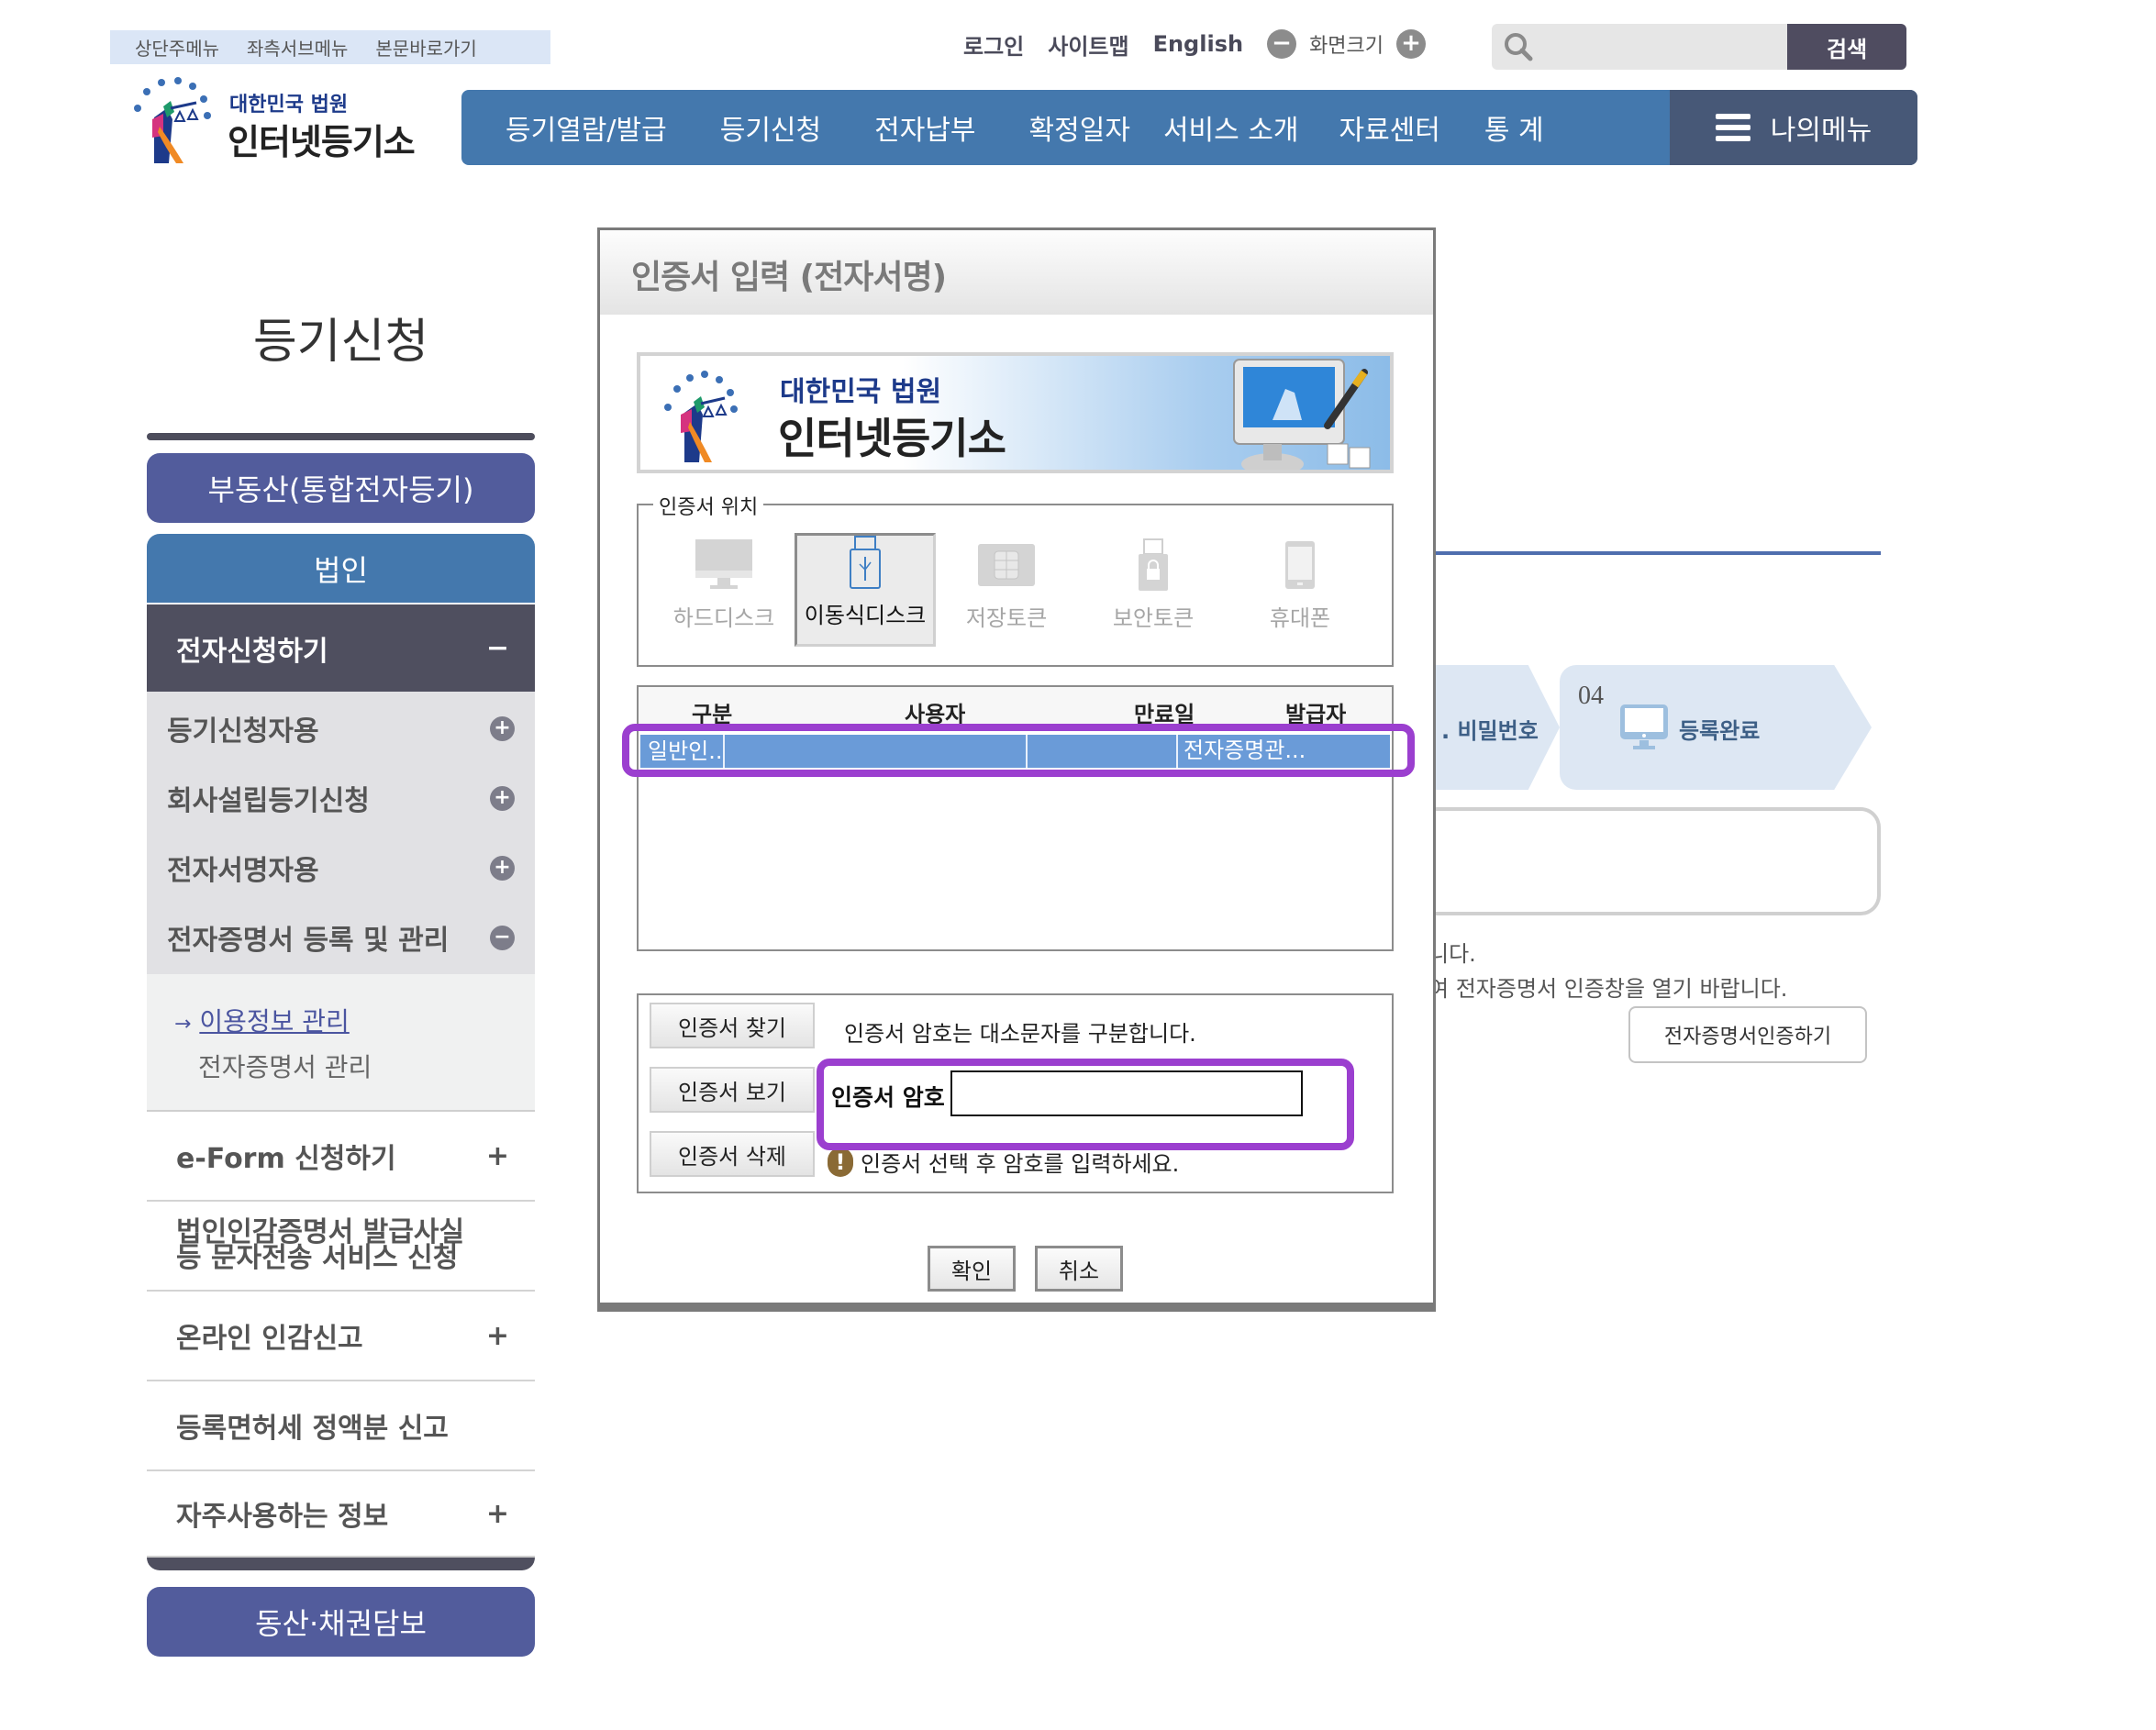  I want to click on view-certificate-button: 인증서 보기, so click(733, 1090).